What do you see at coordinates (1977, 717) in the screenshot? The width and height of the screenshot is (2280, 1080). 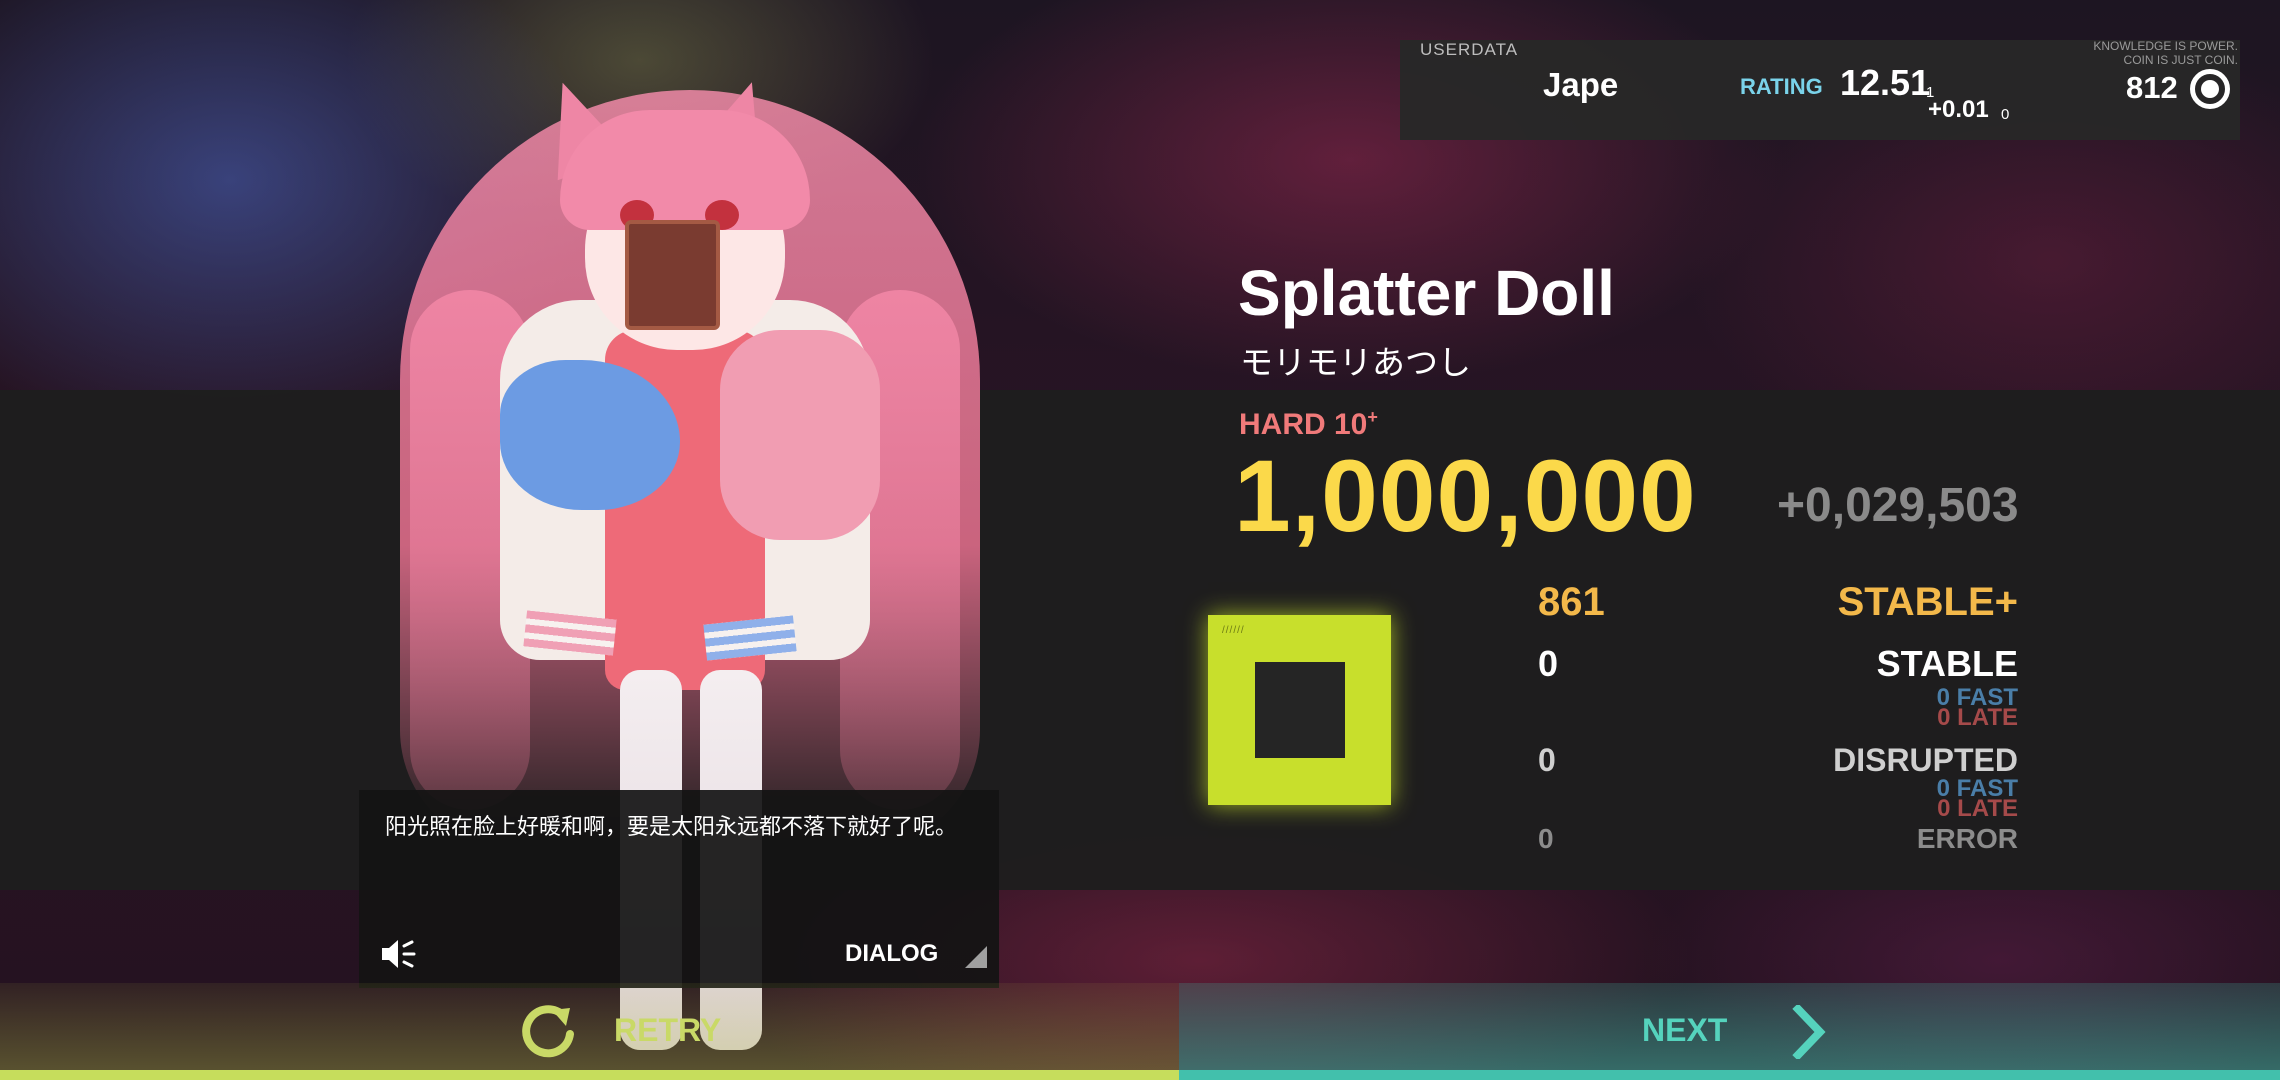 I see `stable-late: 0 LATE` at bounding box center [1977, 717].